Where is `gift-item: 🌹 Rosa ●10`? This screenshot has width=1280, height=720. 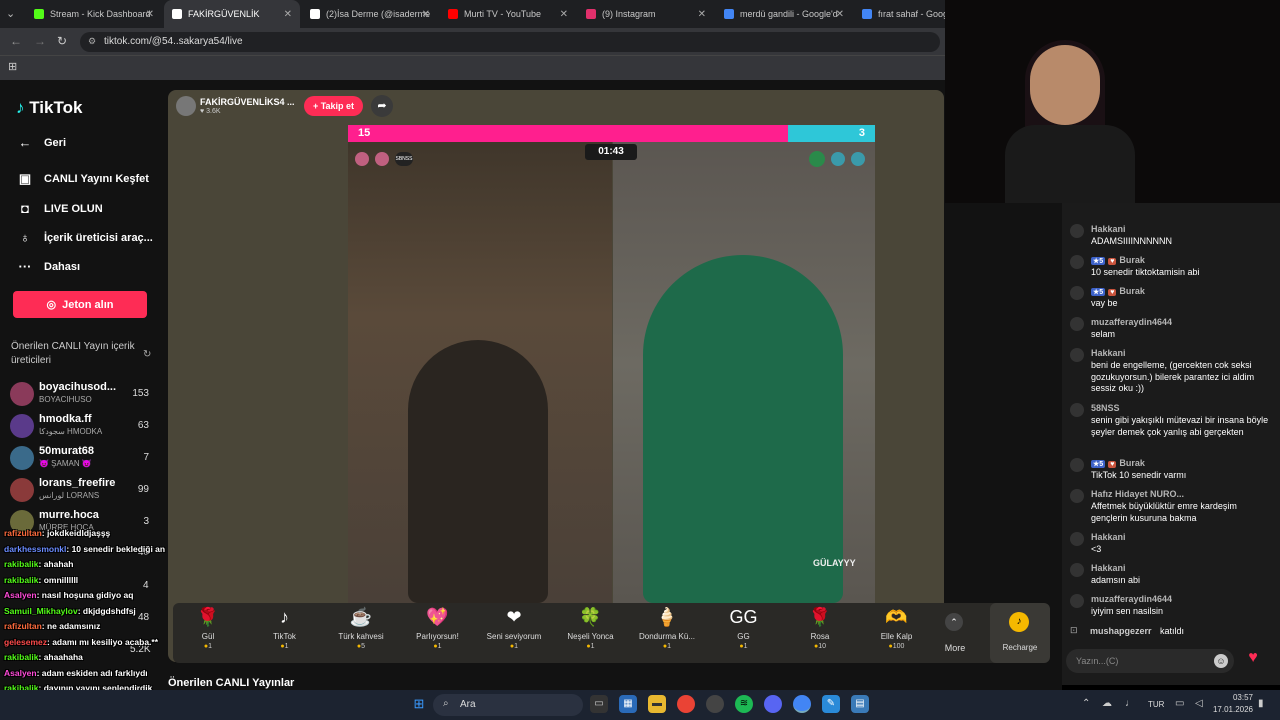
gift-item: 🌹 Rosa ●10 is located at coordinates (820, 628).